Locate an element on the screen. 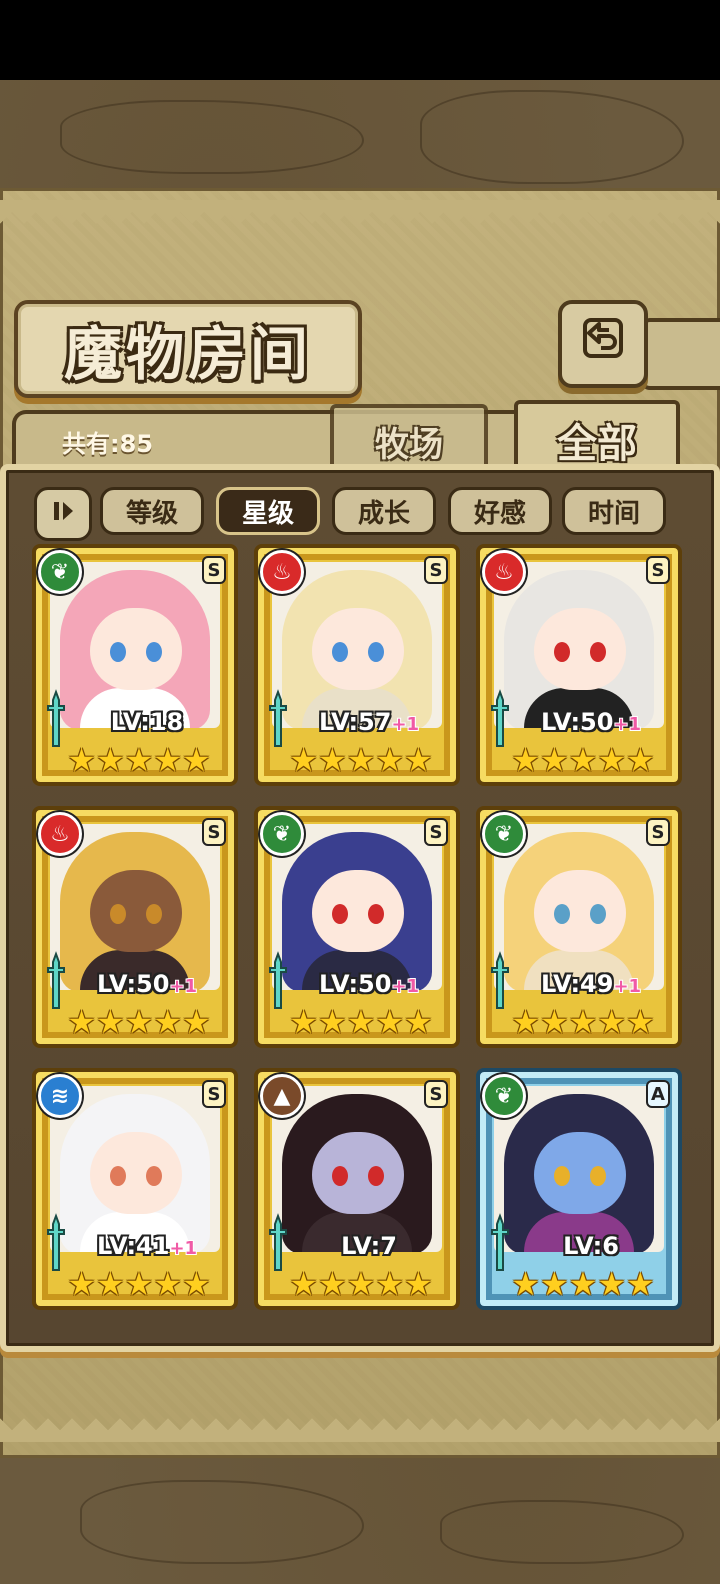  monster-card: ❦ S LV:50+1 ★ ★ ★ ★ ★ is located at coordinates (357, 927).